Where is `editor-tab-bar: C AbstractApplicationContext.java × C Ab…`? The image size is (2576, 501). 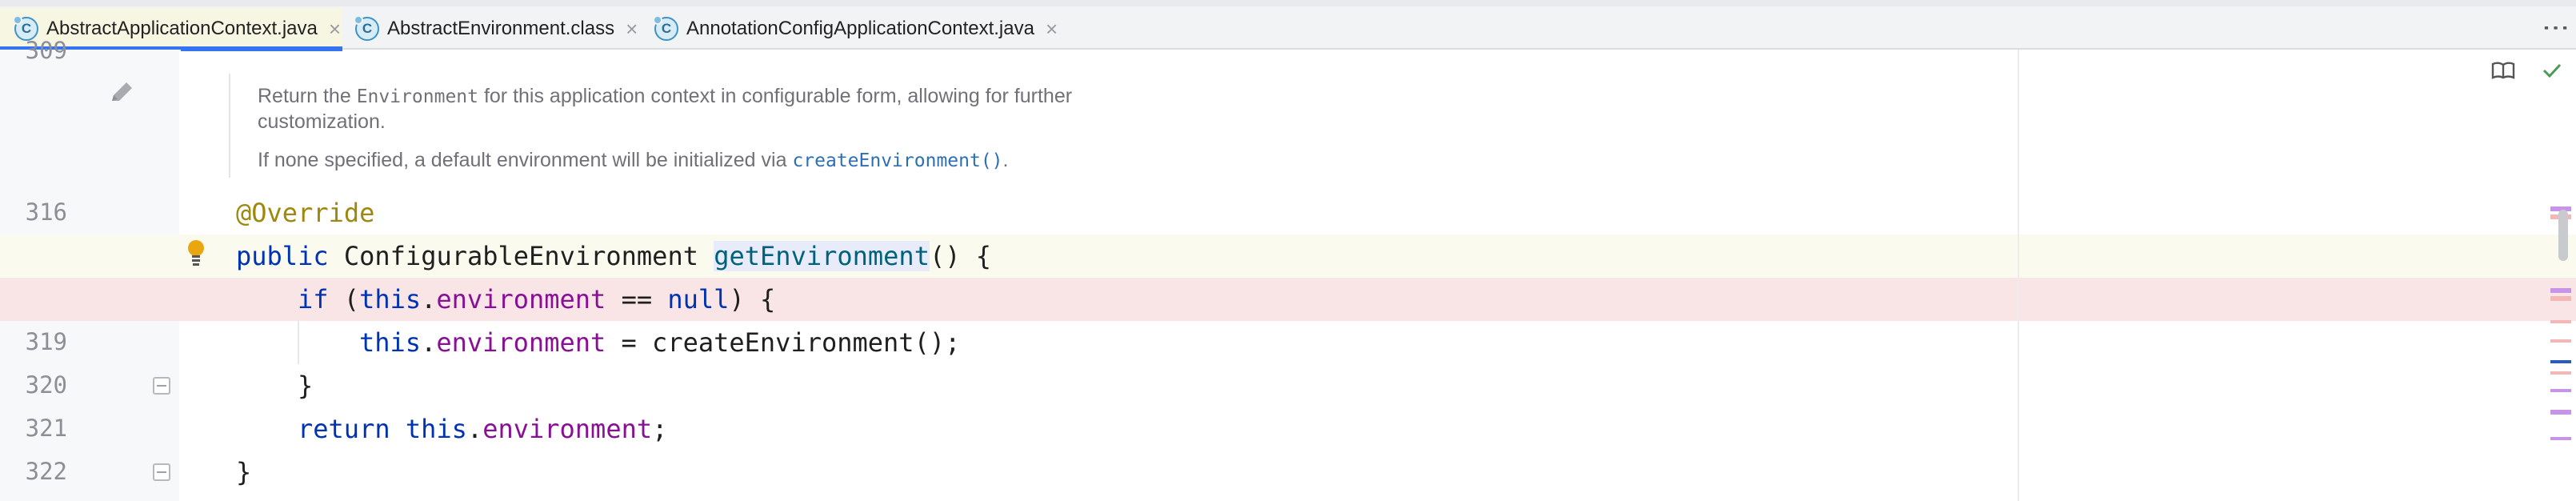 editor-tab-bar: C AbstractApplicationContext.java × C Ab… is located at coordinates (1288, 25).